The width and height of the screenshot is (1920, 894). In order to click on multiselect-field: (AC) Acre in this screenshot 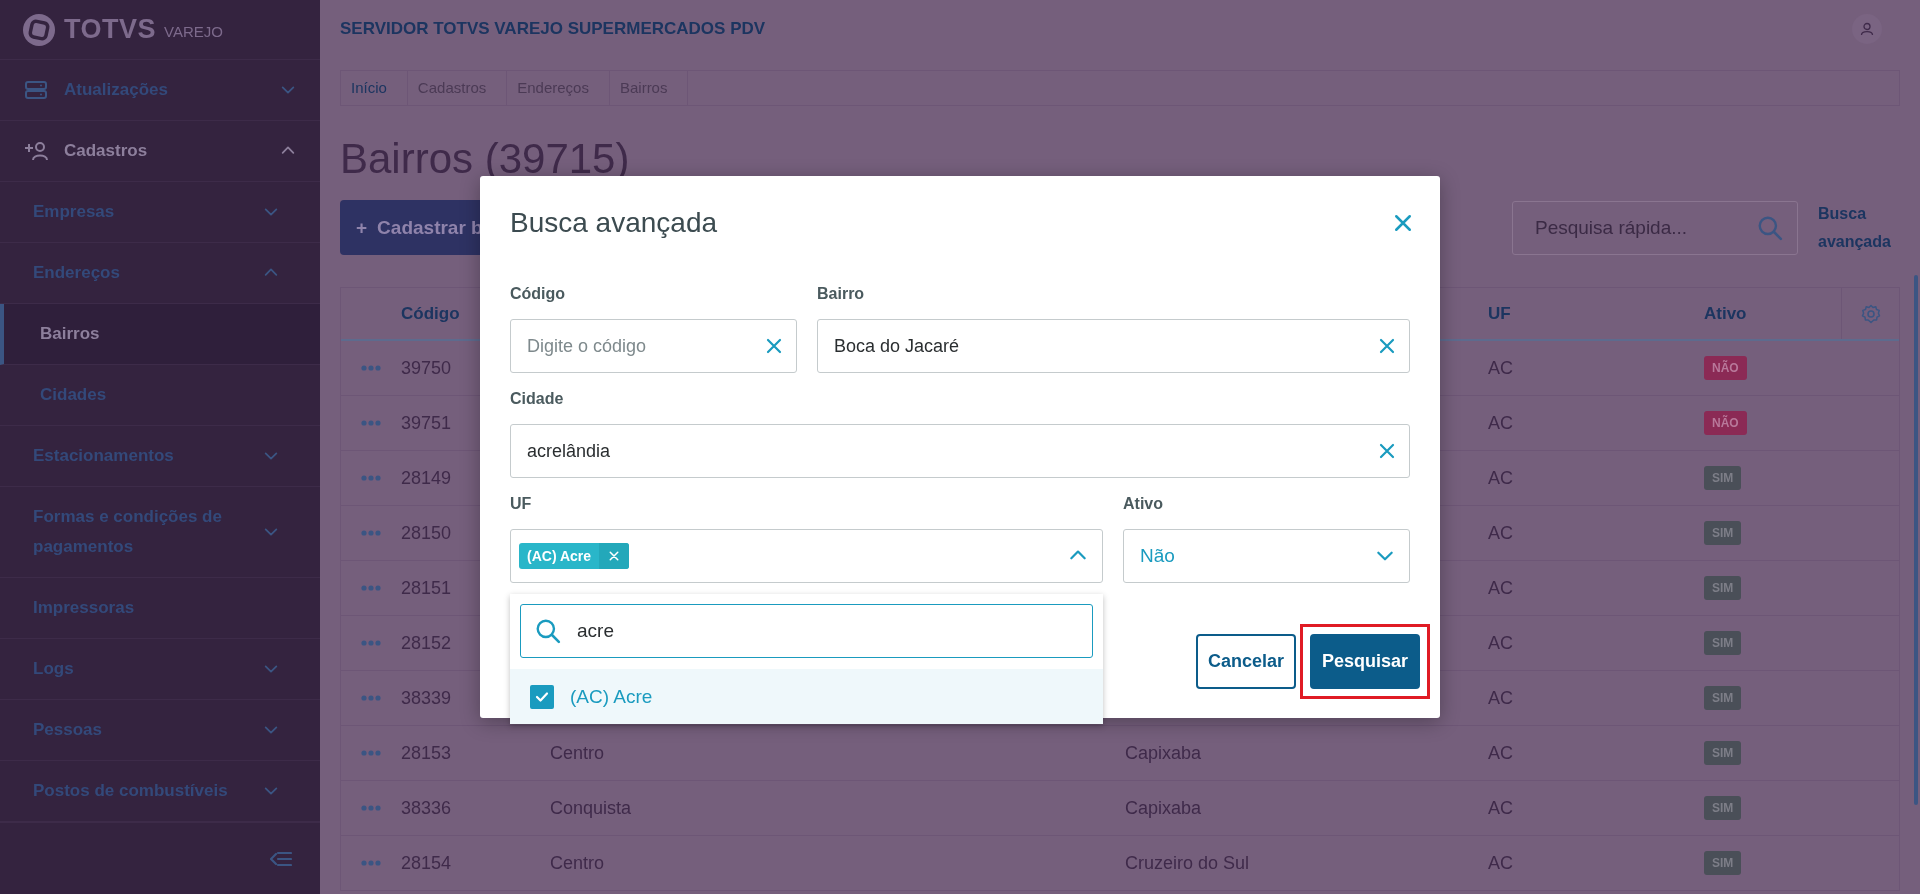, I will do `click(806, 556)`.